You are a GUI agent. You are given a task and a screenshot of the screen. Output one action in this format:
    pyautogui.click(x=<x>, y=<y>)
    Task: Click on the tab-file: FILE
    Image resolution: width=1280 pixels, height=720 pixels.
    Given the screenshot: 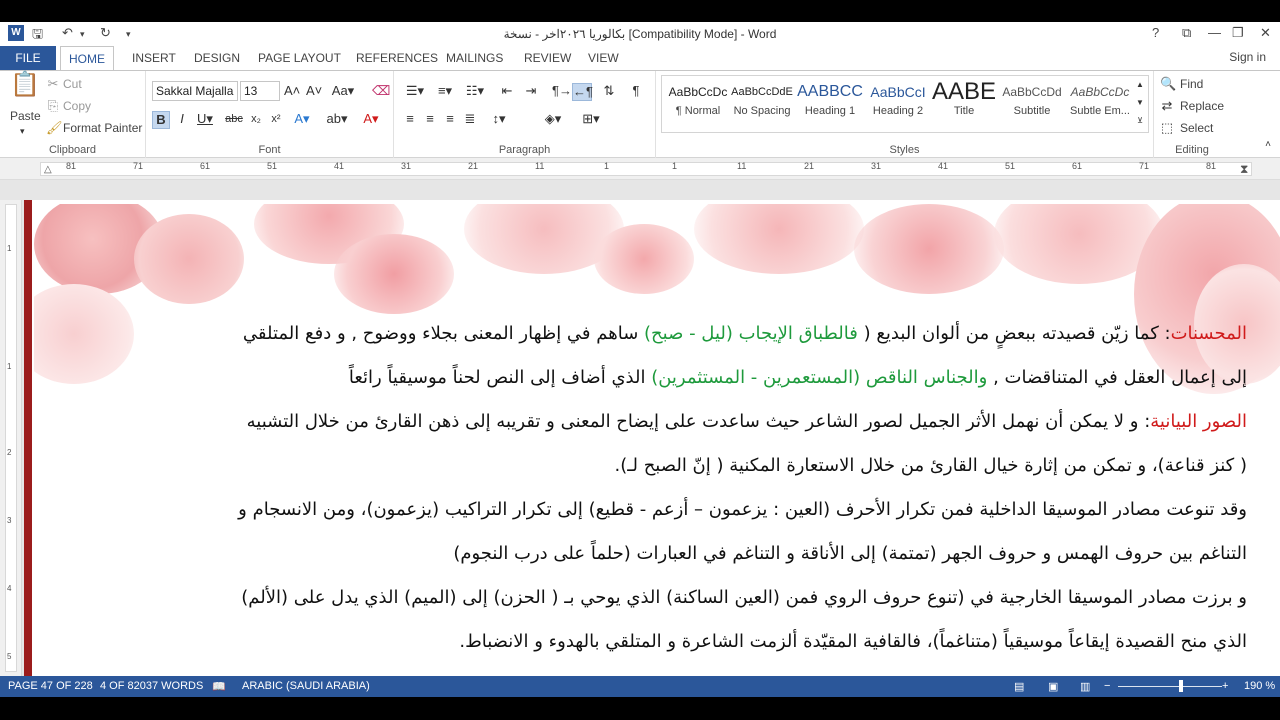 What is the action you would take?
    pyautogui.click(x=28, y=58)
    